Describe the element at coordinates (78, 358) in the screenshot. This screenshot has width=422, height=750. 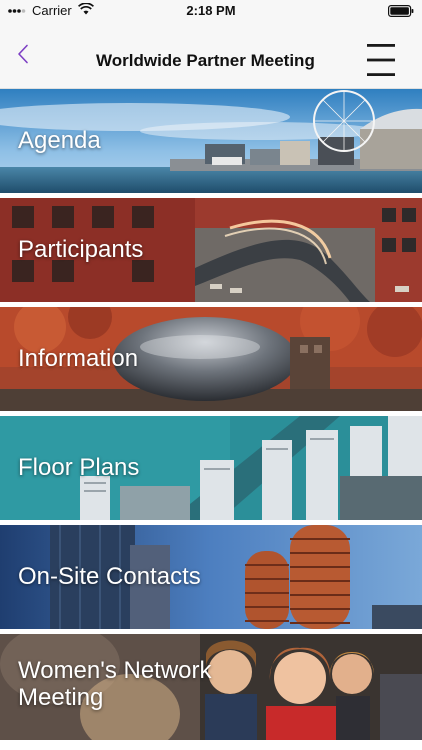
I see `tile-label-information: Information` at that location.